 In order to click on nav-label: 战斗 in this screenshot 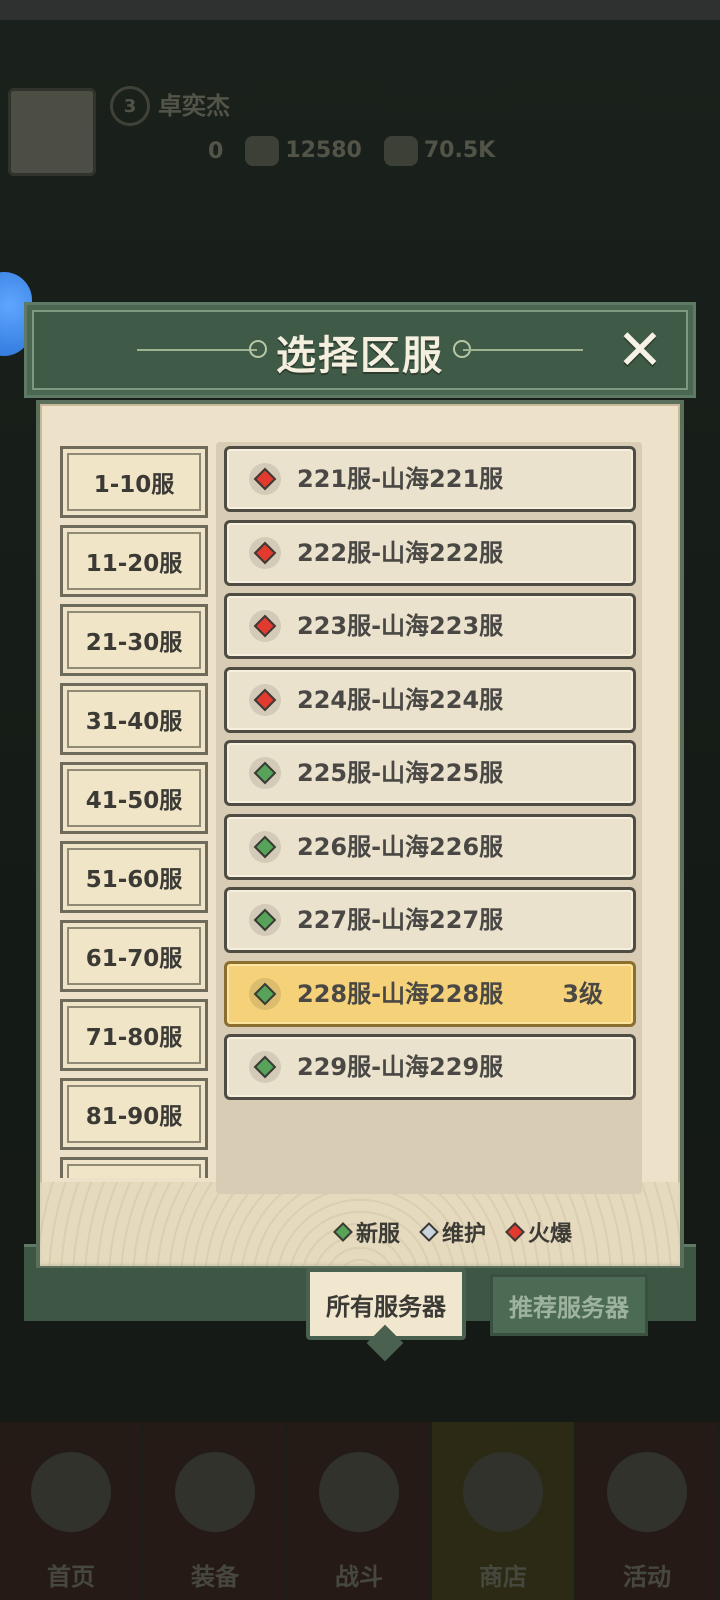, I will do `click(359, 1577)`.